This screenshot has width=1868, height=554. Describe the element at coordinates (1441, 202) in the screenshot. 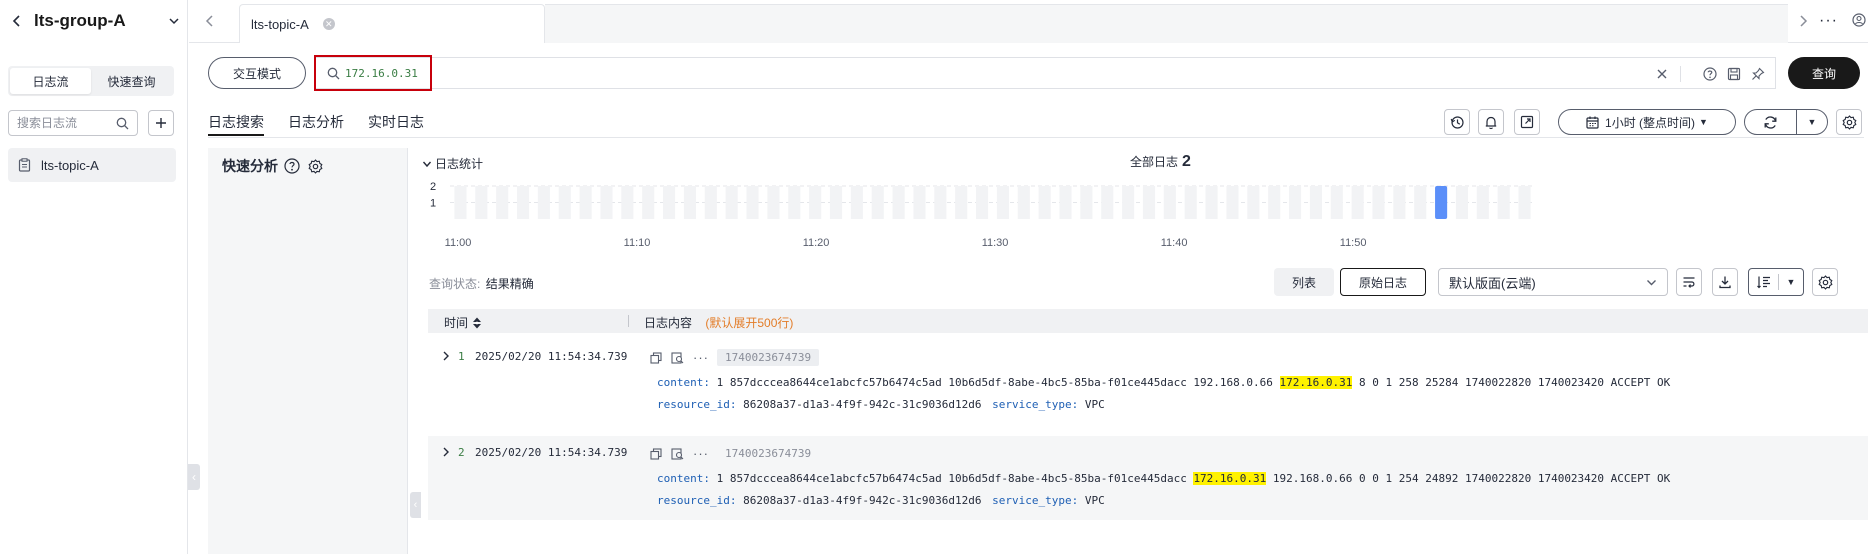

I see `histogram-bar-active` at that location.